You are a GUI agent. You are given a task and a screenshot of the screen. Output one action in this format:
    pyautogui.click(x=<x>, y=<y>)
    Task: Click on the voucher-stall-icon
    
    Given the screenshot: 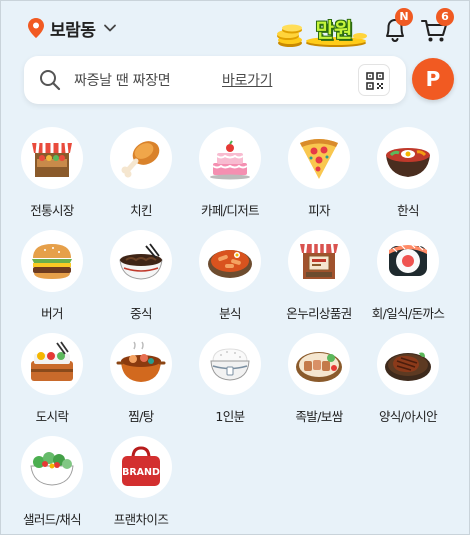 What is the action you would take?
    pyautogui.click(x=319, y=261)
    